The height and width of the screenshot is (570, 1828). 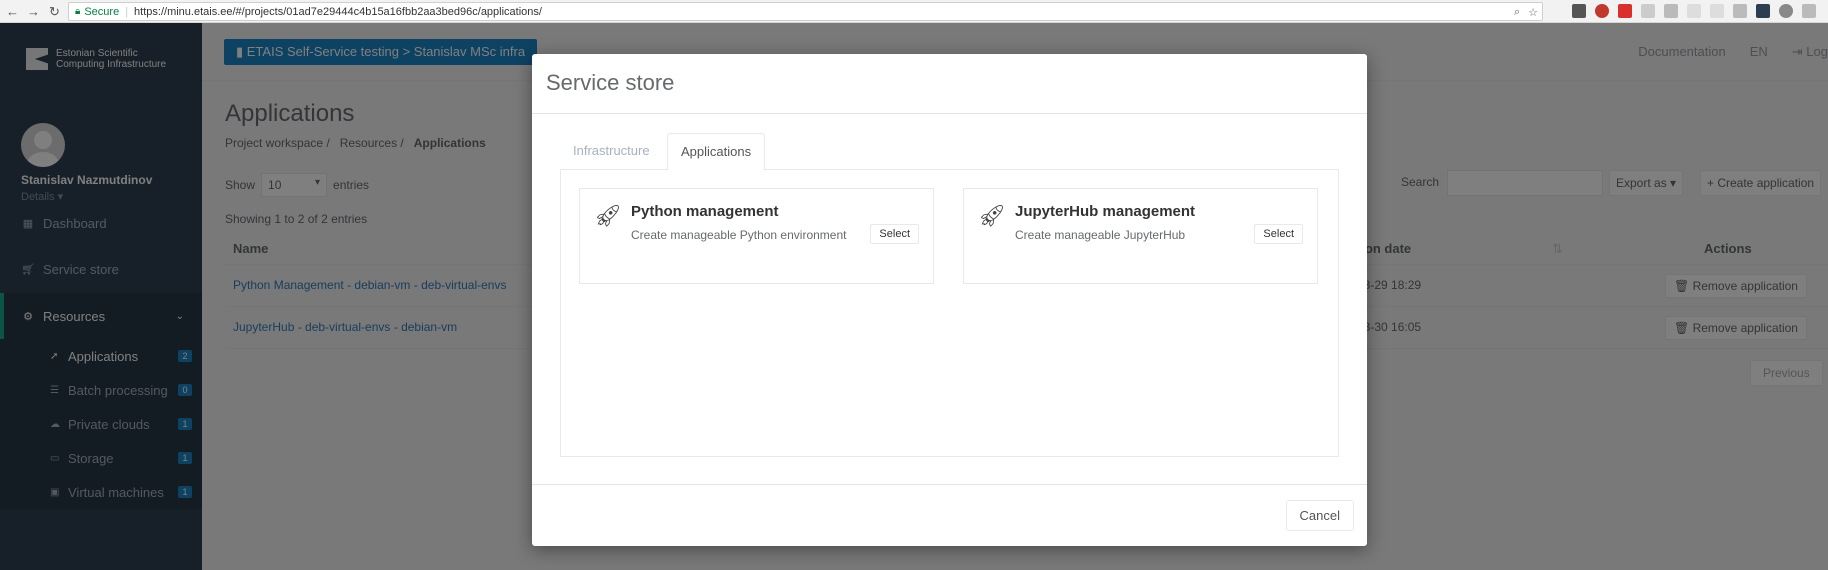 What do you see at coordinates (610, 82) in the screenshot?
I see `modal-title: Service store` at bounding box center [610, 82].